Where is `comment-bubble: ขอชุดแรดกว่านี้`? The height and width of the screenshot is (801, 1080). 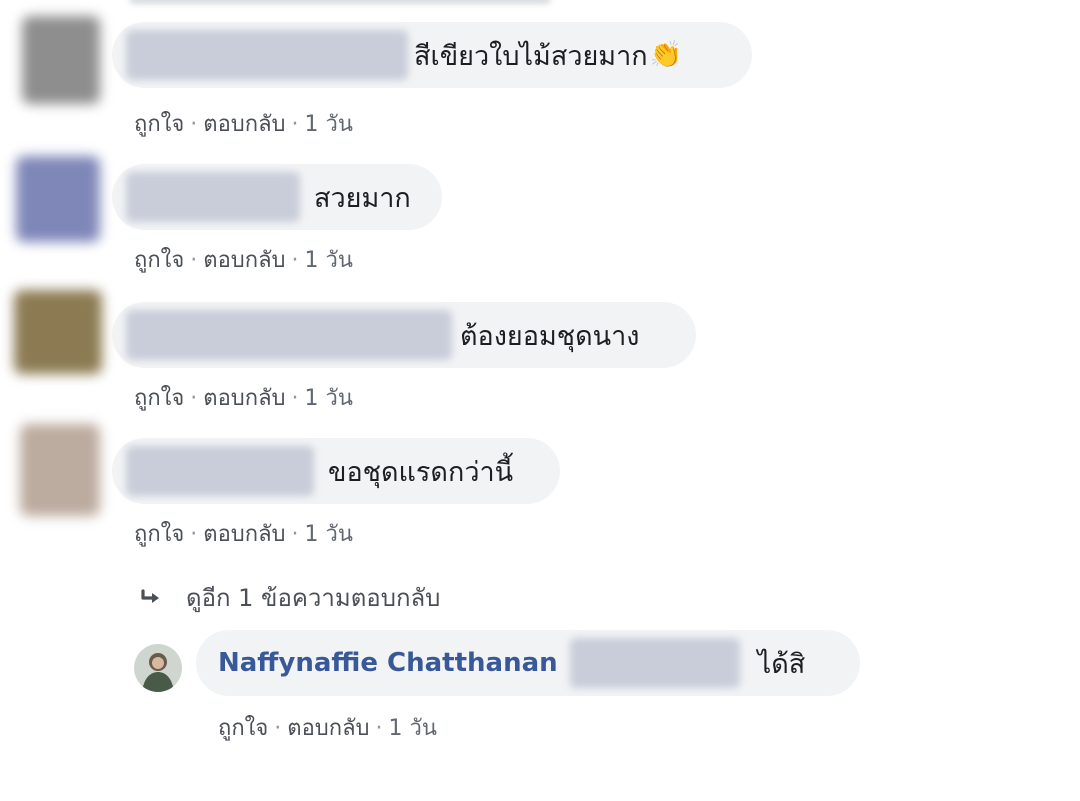 comment-bubble: ขอชุดแรดกว่านี้ is located at coordinates (336, 471).